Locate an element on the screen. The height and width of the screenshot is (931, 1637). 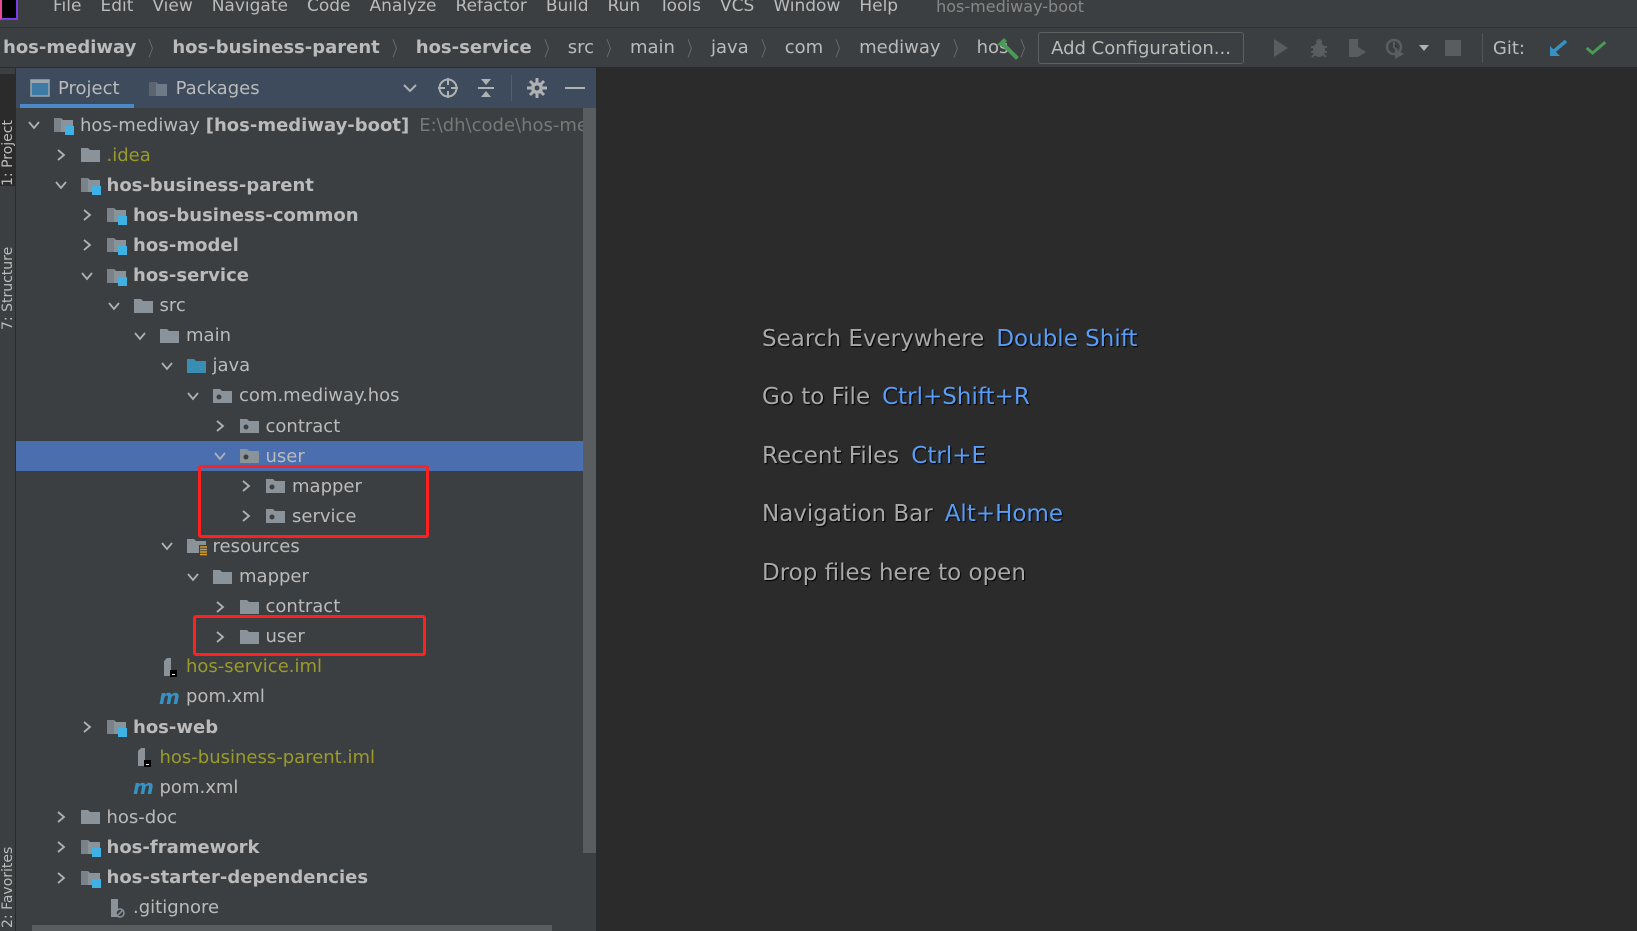
breadcrumb-label: src is located at coordinates (580, 47).